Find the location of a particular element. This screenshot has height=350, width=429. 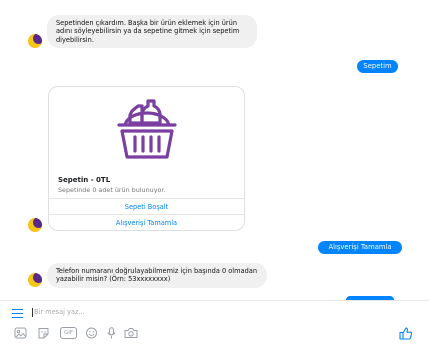

menu-icon is located at coordinates (17, 313).